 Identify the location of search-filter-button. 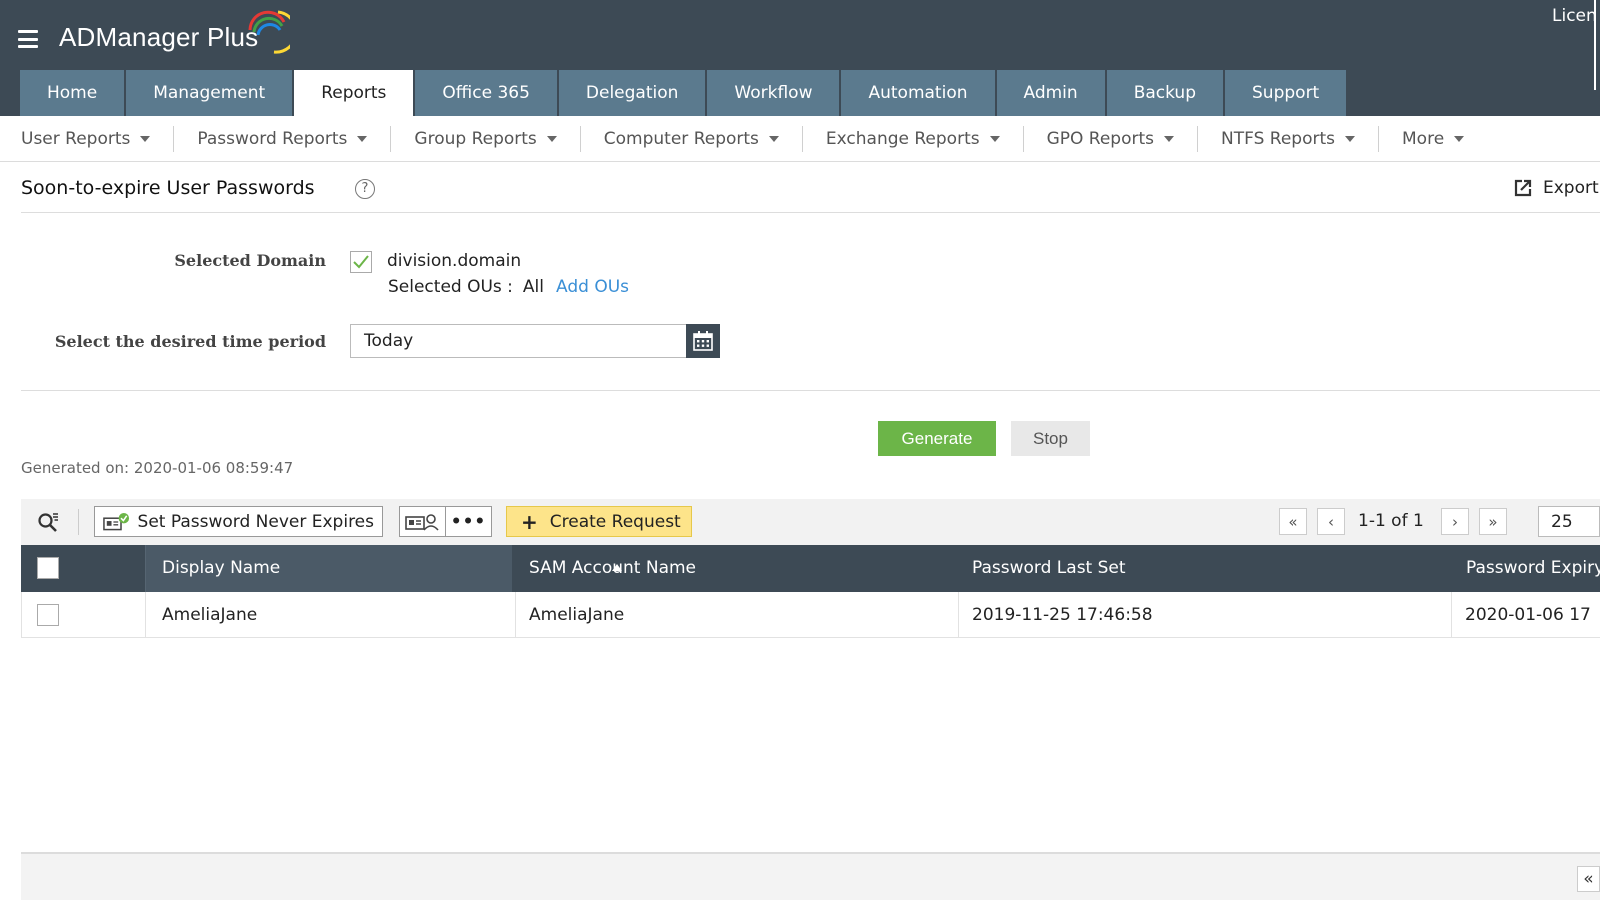
(48, 524).